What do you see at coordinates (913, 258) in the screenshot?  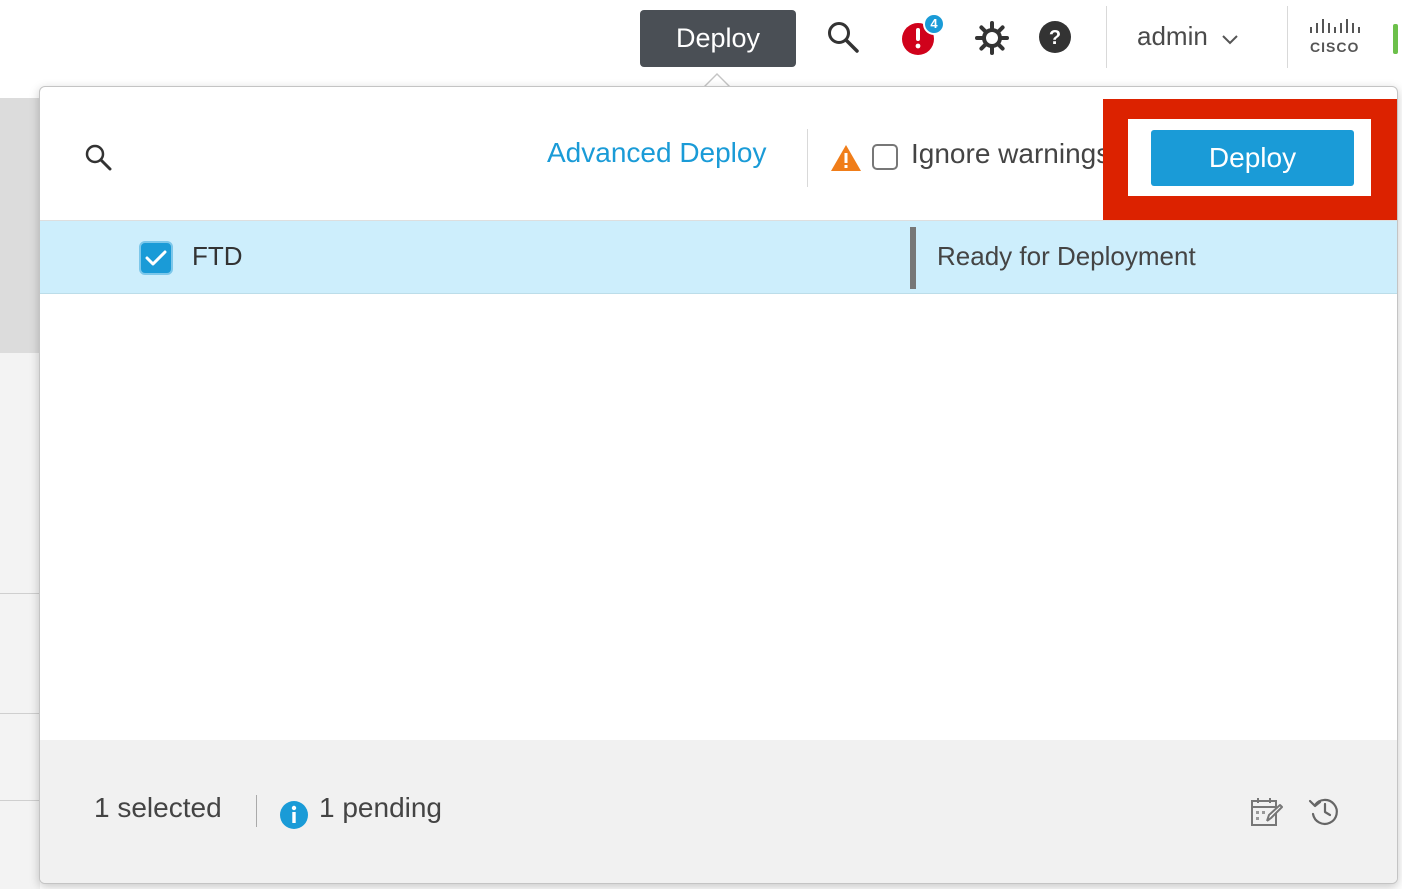 I see `column-divider` at bounding box center [913, 258].